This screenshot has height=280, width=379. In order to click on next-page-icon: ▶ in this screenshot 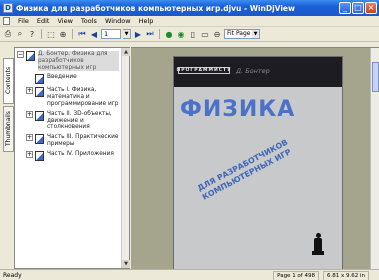, I will do `click(138, 34)`.